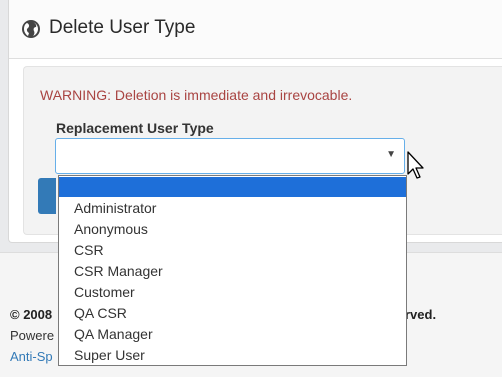  What do you see at coordinates (232, 334) in the screenshot?
I see `dropdown-option-qa-manager: QA Manager` at bounding box center [232, 334].